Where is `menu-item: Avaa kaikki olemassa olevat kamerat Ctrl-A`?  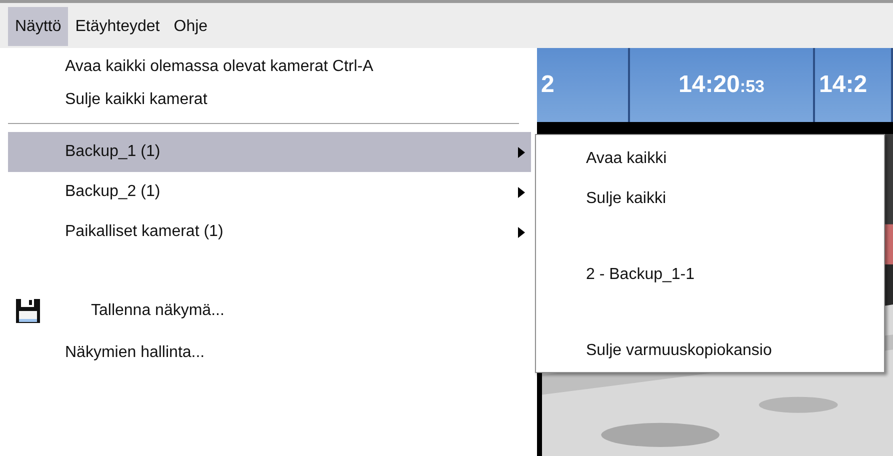
menu-item: Avaa kaikki olemassa olevat kamerat Ctrl-A is located at coordinates (269, 66).